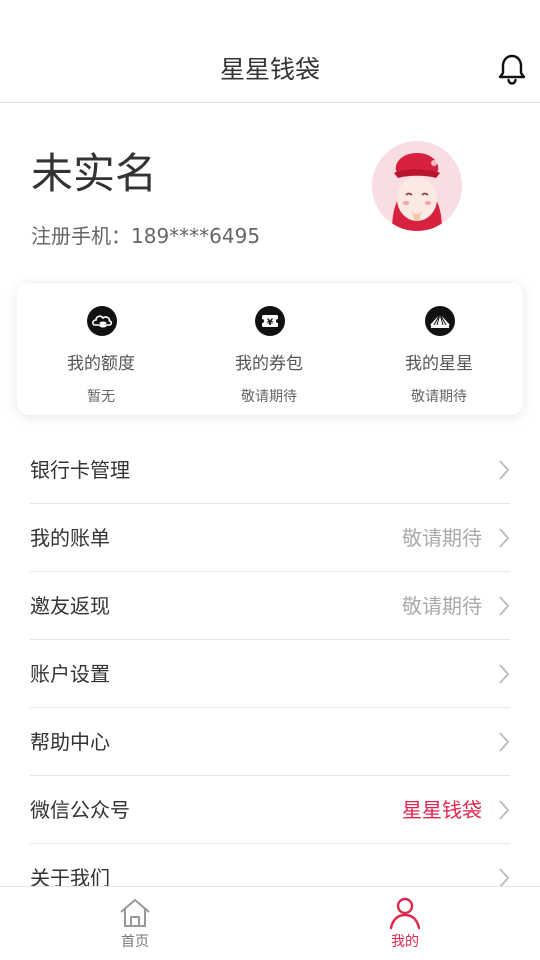 The width and height of the screenshot is (540, 960). What do you see at coordinates (439, 349) in the screenshot?
I see `card-item-stars: 我的星星 敬请期待` at bounding box center [439, 349].